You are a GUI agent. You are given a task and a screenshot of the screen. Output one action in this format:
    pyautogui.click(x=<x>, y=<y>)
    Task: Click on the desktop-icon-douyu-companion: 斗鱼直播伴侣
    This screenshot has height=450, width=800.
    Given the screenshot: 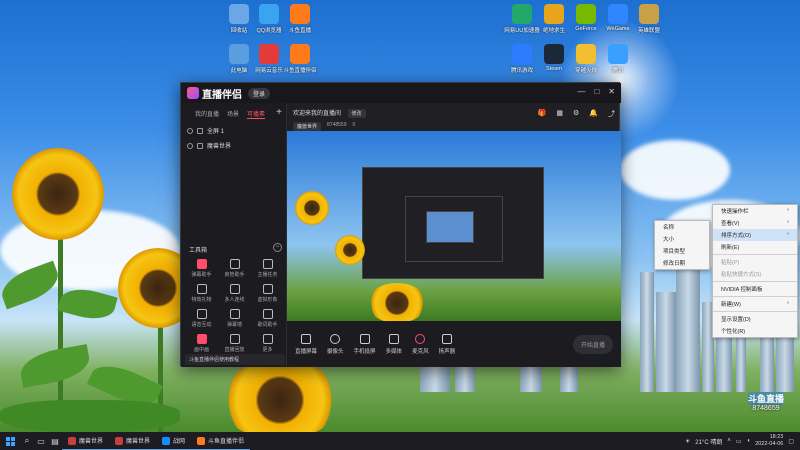 What is the action you would take?
    pyautogui.click(x=300, y=59)
    